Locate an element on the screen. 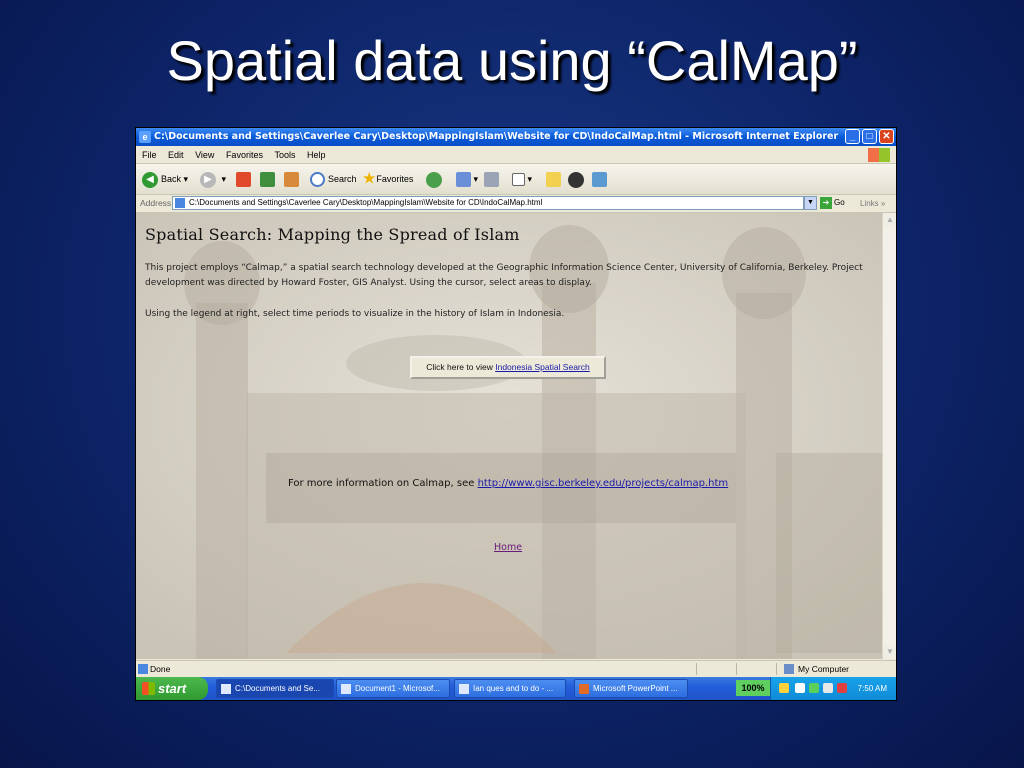  more-info-prefix: For more information on Calmap, see is located at coordinates (381, 483).